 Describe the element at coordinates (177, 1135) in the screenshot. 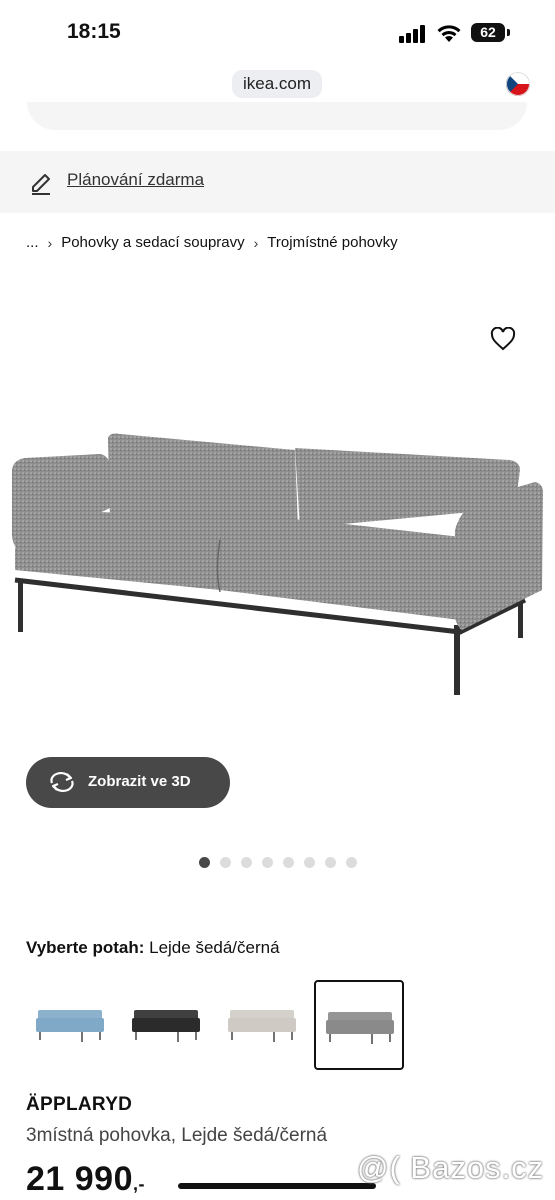

I see `product-description: 3místná pohovka, Lejde šedá/černá` at that location.